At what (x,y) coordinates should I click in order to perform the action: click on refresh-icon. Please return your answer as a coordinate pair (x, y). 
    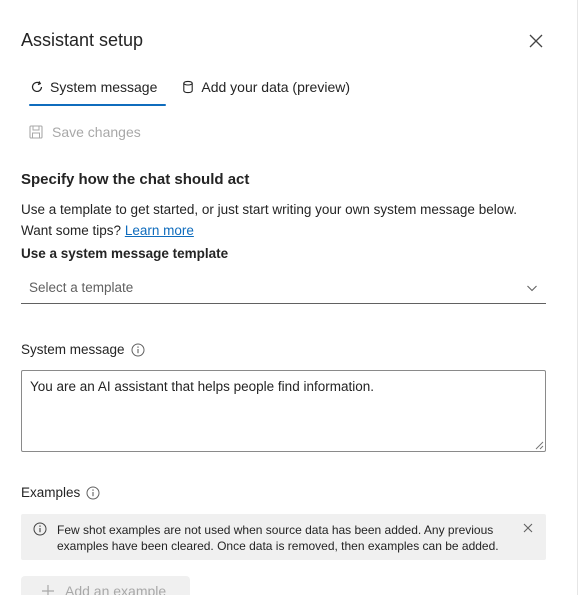
    Looking at the image, I should click on (37, 87).